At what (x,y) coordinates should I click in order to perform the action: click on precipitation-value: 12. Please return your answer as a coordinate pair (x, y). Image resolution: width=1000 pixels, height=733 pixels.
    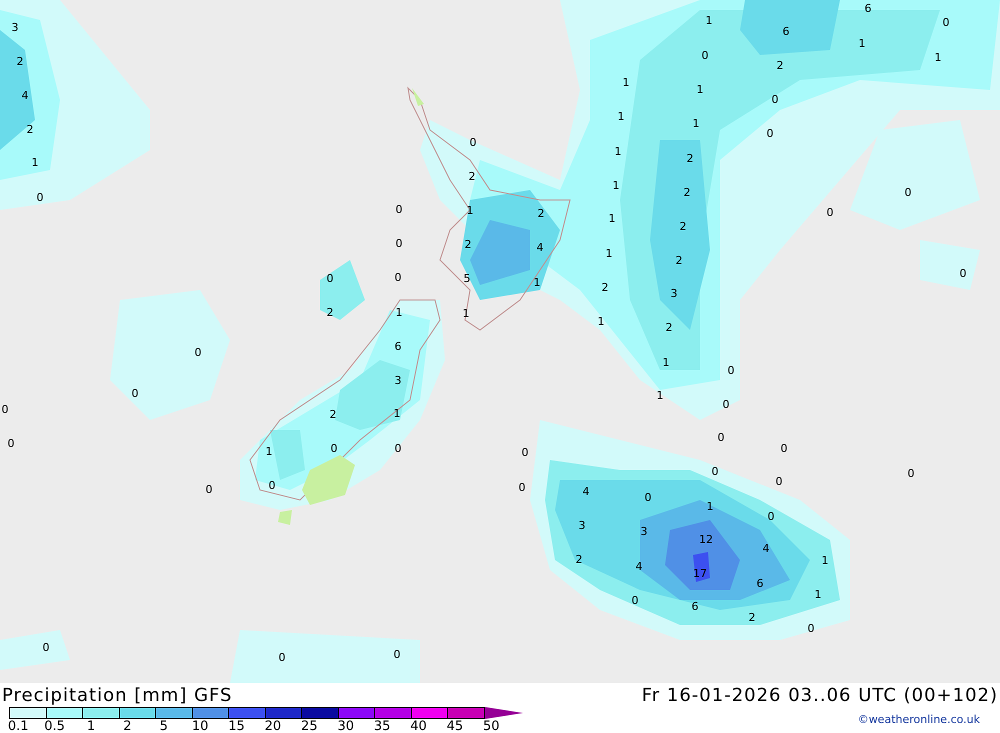
    Looking at the image, I should click on (706, 539).